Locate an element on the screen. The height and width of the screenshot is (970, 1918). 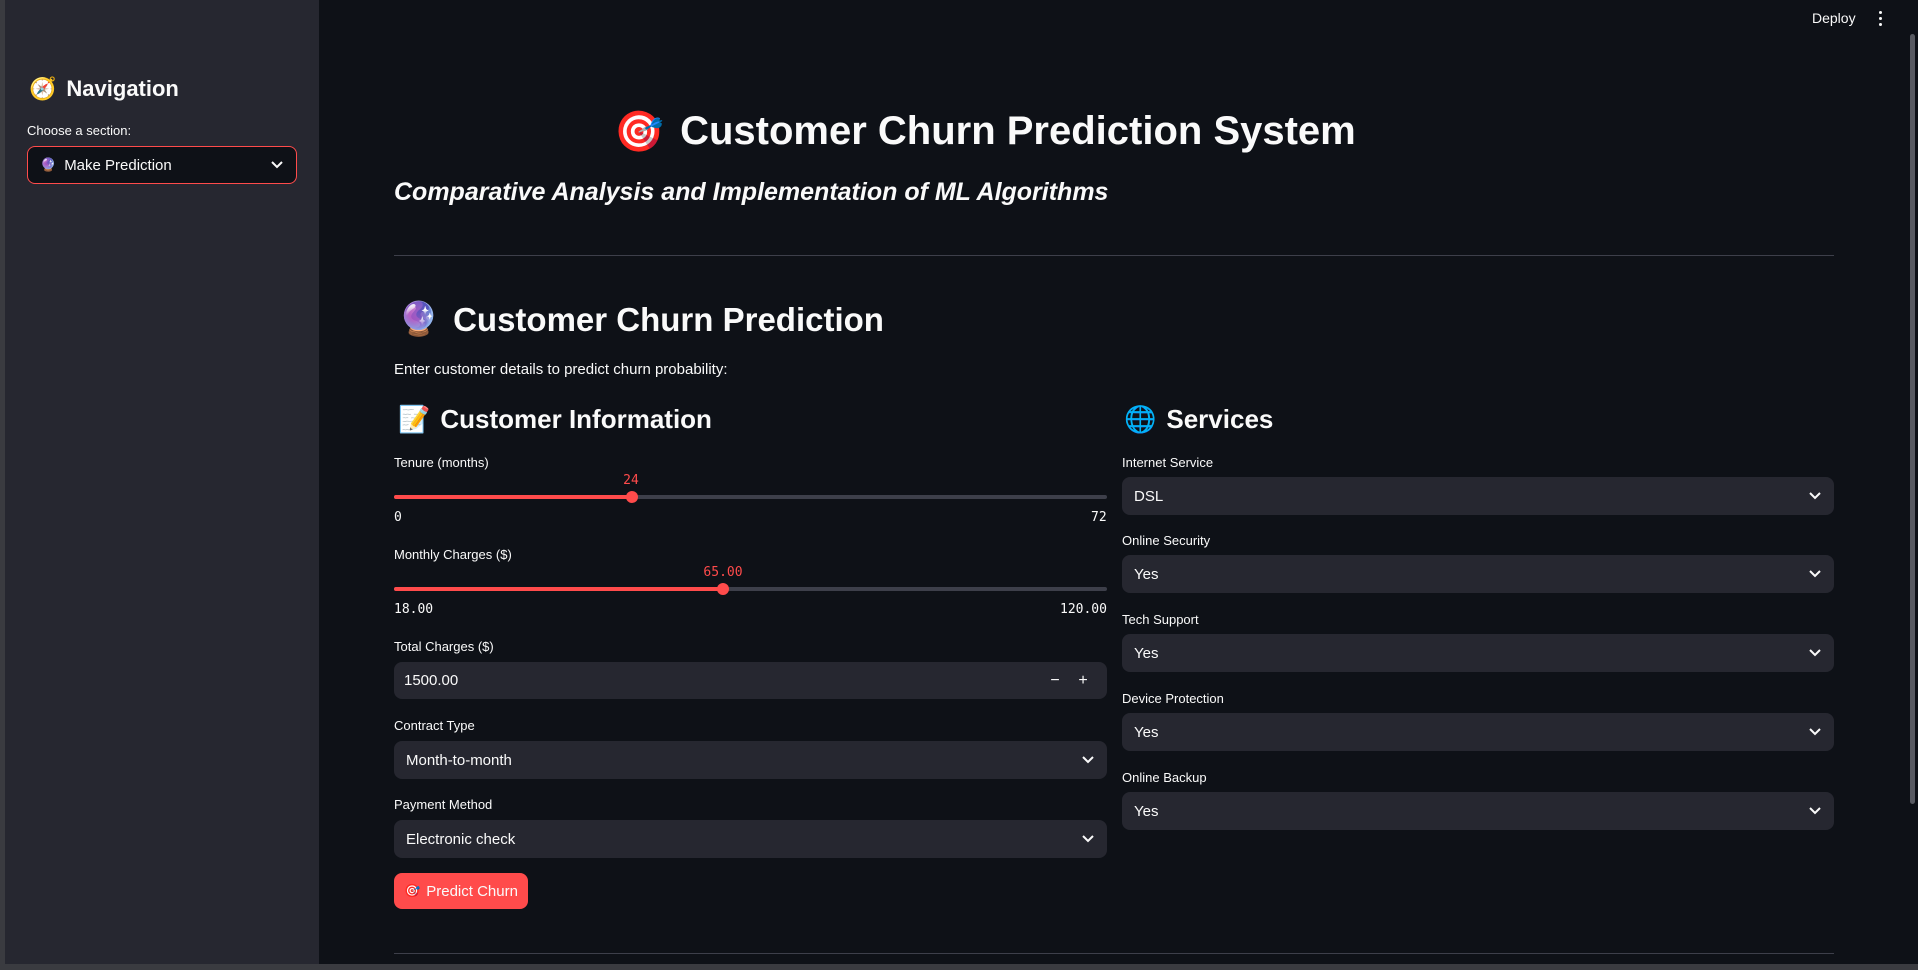
monthly-charges-slider-fill is located at coordinates (558, 589).